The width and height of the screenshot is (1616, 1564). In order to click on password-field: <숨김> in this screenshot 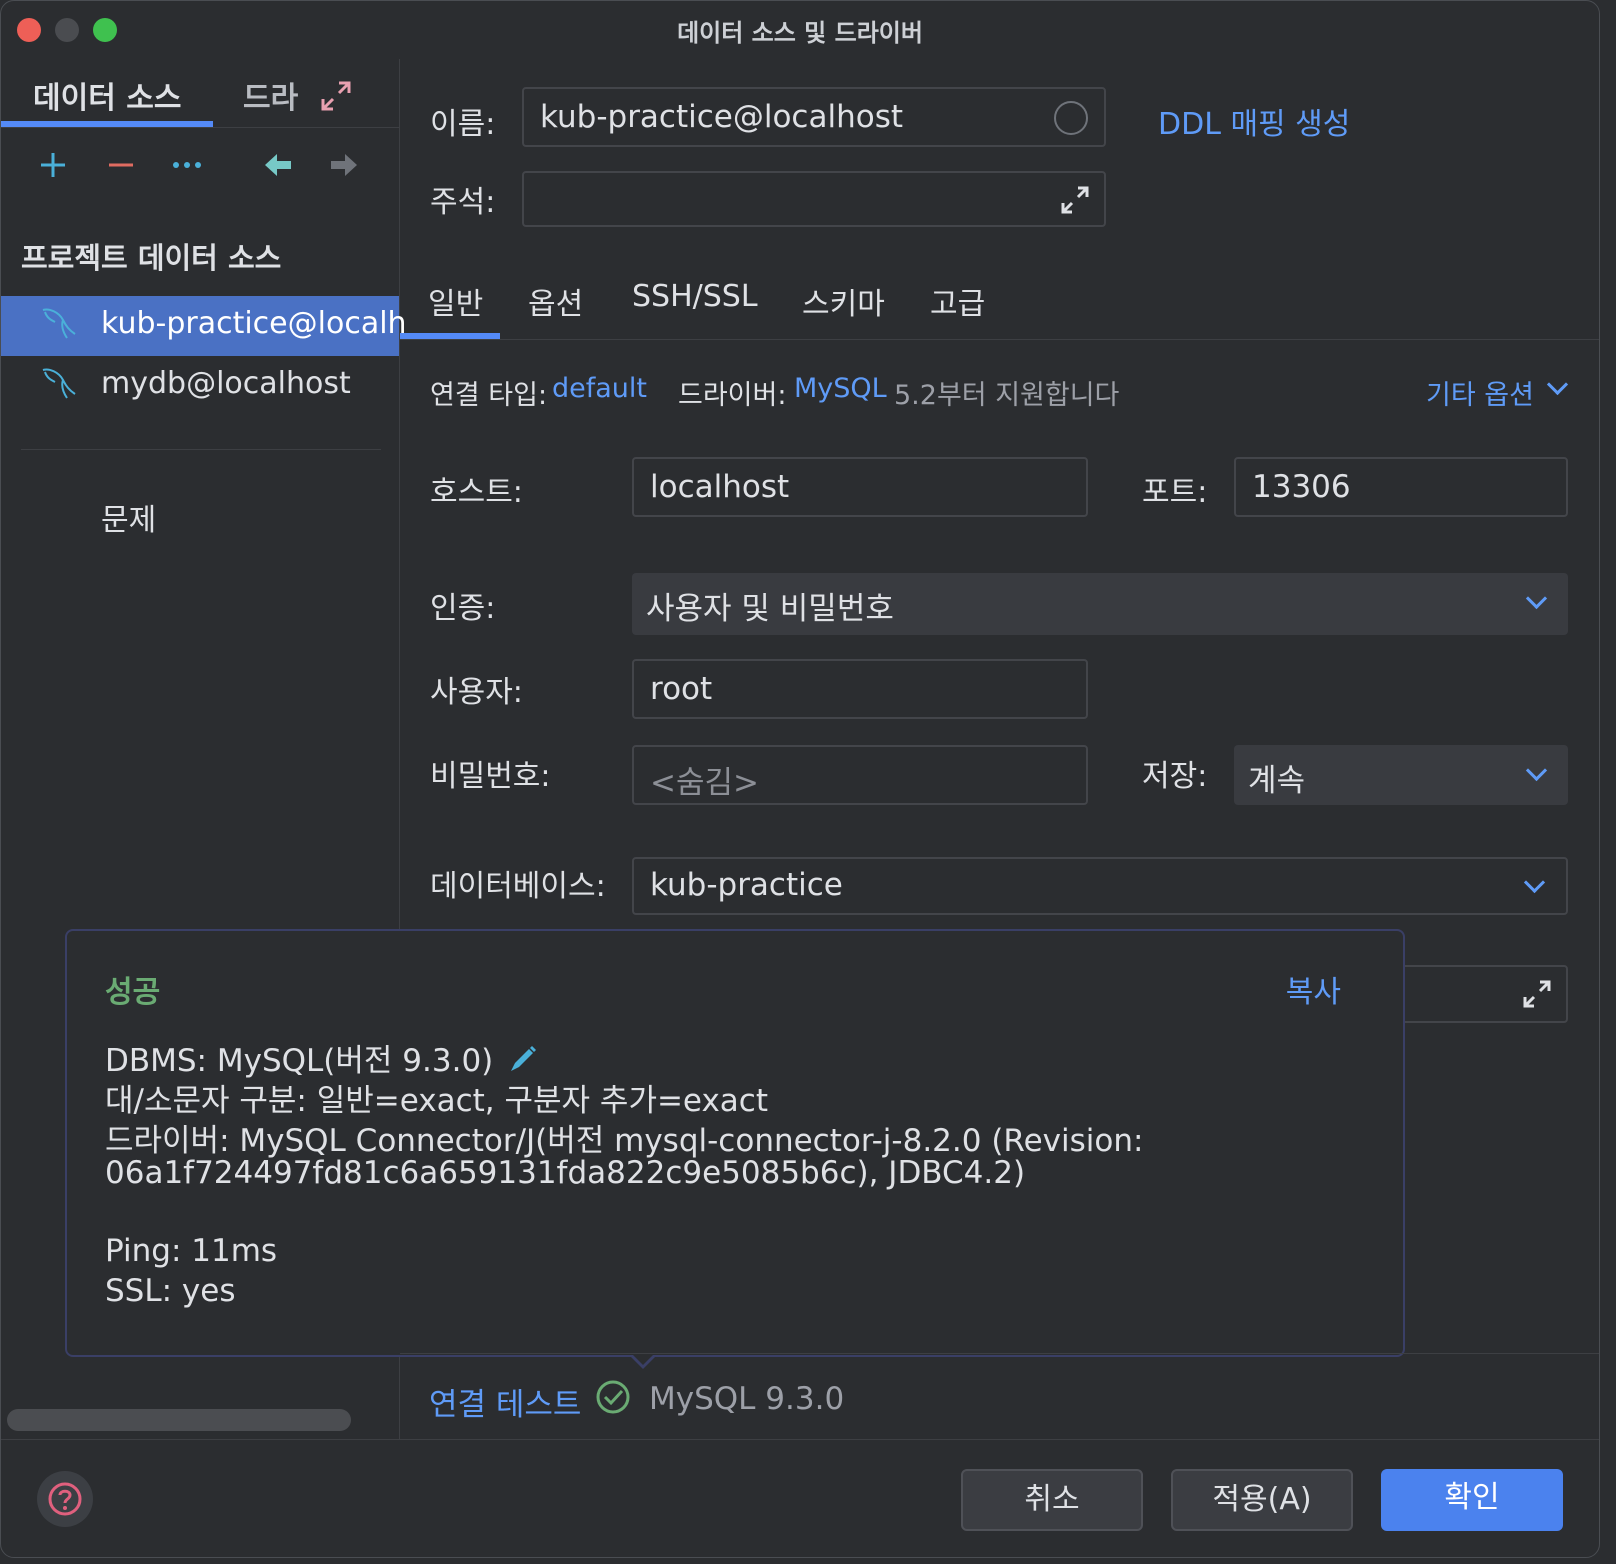, I will do `click(860, 775)`.